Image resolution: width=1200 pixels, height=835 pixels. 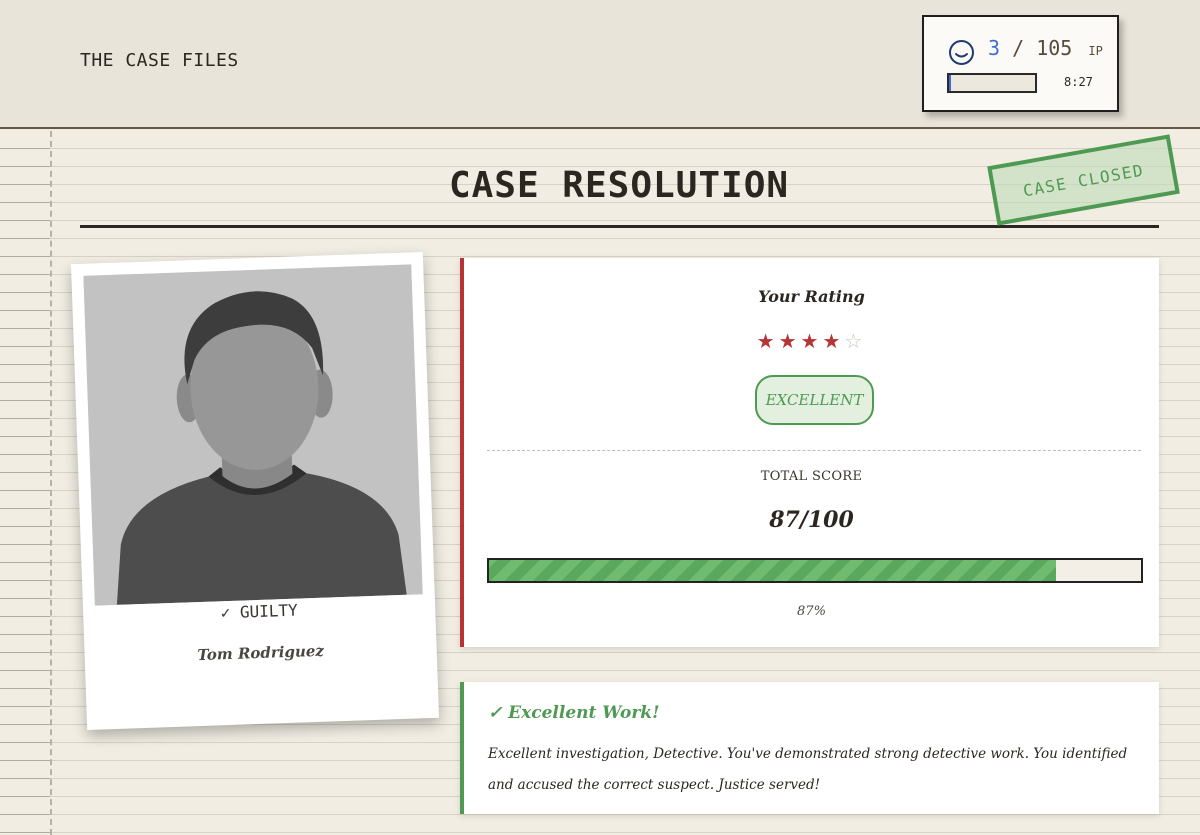 What do you see at coordinates (811, 520) in the screenshot?
I see `total-score-value: 87/100` at bounding box center [811, 520].